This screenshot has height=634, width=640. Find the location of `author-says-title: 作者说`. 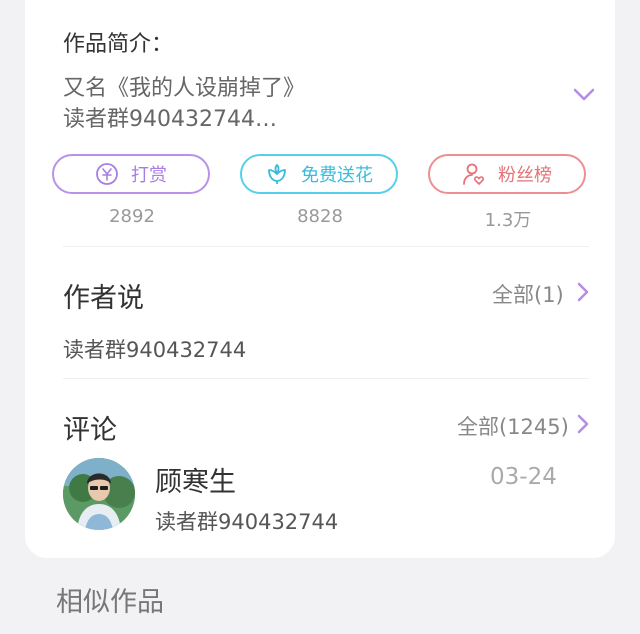

author-says-title: 作者说 is located at coordinates (103, 298).